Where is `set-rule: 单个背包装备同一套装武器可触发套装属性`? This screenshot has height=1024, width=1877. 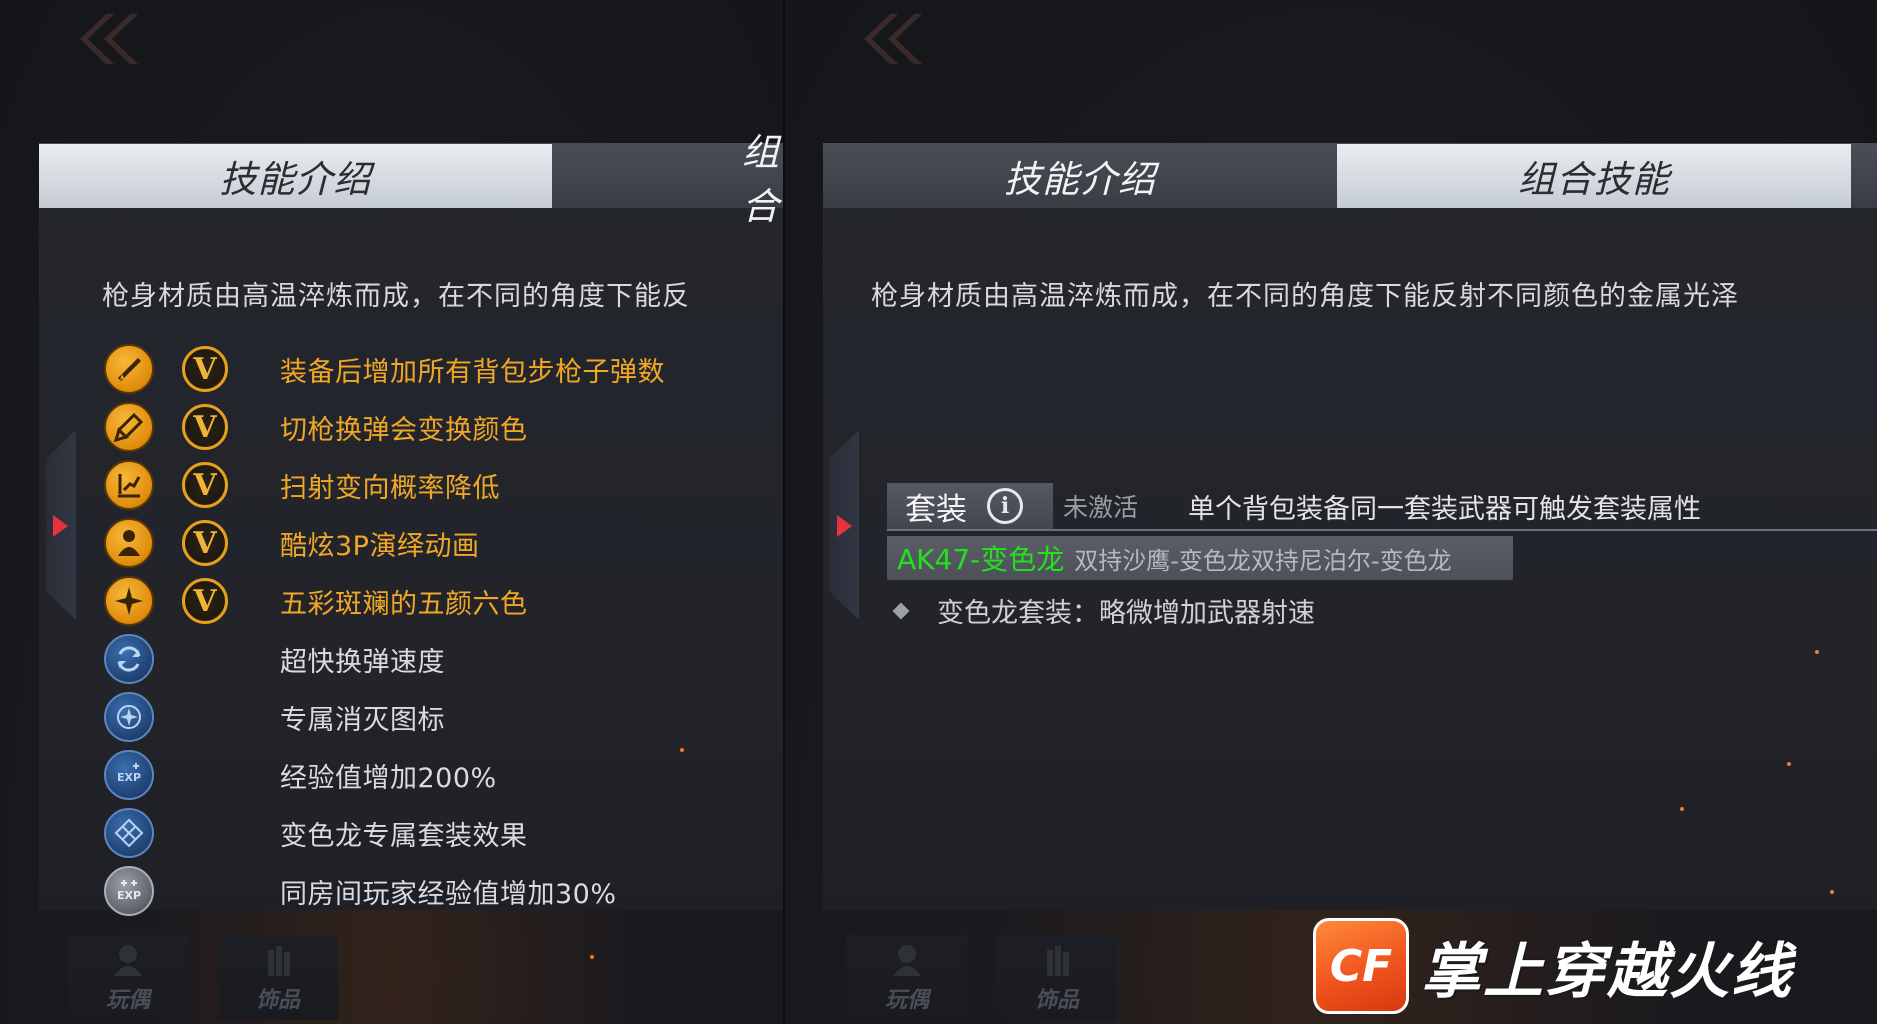
set-rule: 单个背包装备同一套装武器可触发套装属性 is located at coordinates (1445, 509).